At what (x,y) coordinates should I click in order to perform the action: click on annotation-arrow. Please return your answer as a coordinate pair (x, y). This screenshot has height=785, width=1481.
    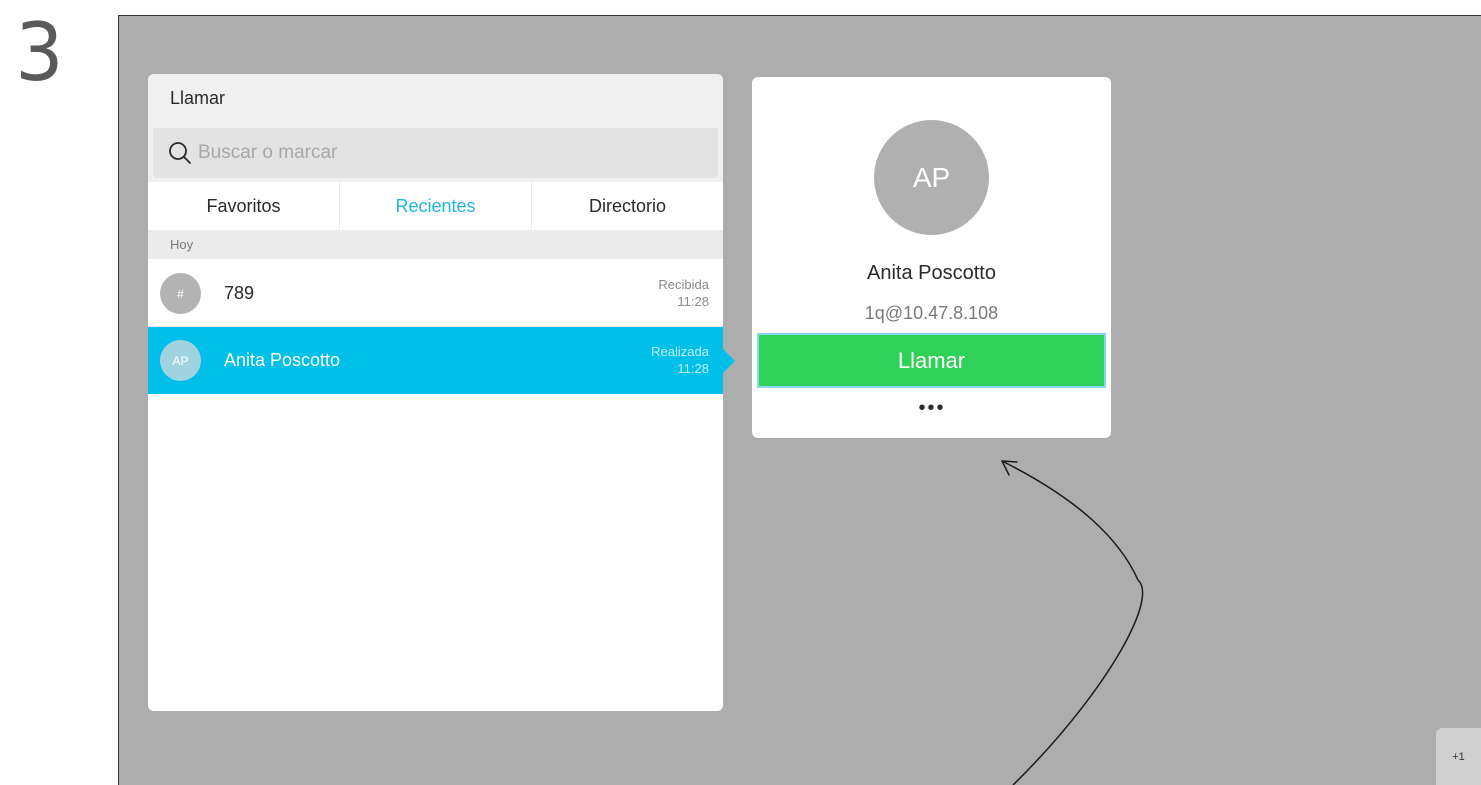
    Looking at the image, I should click on (1072, 622).